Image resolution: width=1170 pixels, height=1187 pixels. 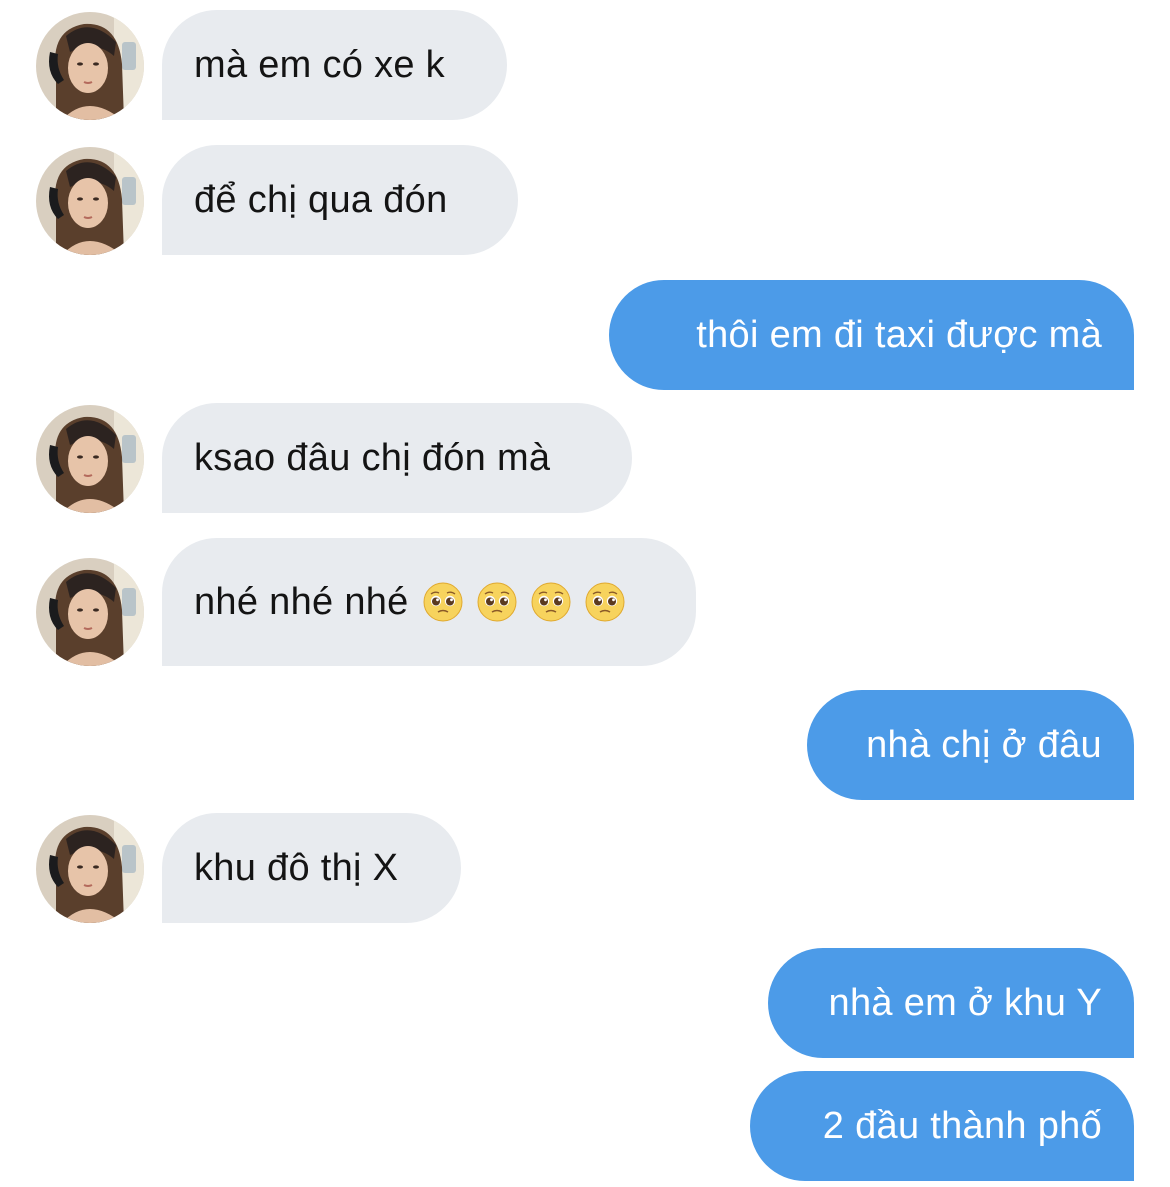 I want to click on message-text: khu đô thị X, so click(x=296, y=868).